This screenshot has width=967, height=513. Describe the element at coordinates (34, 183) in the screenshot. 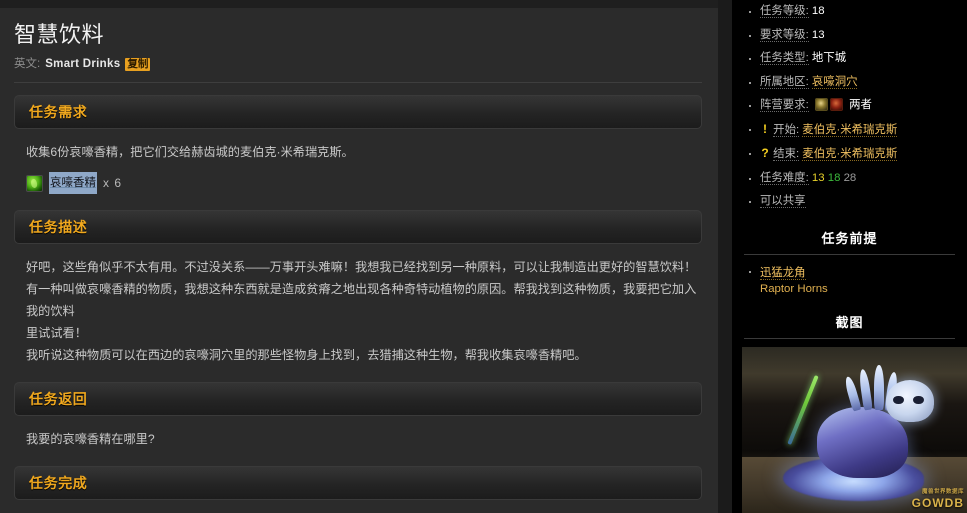

I see `herb-item-icon` at that location.